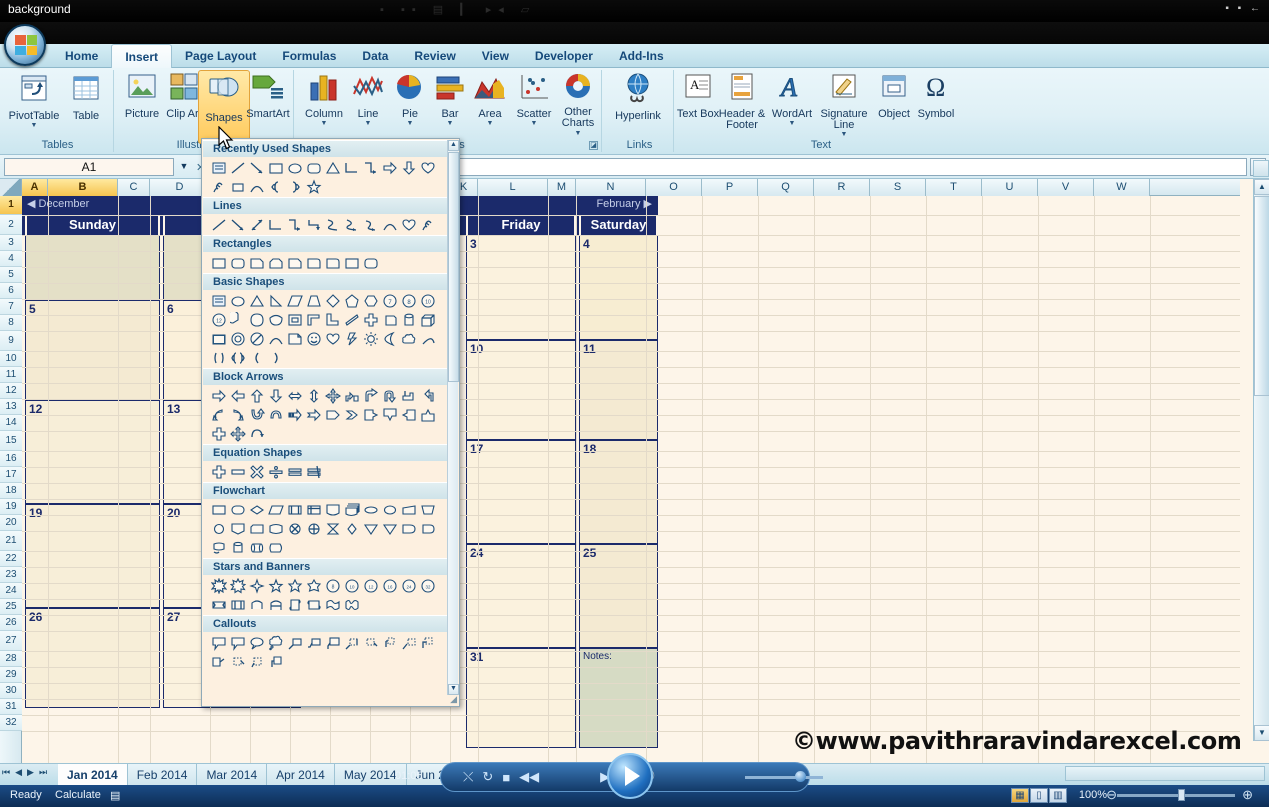 This screenshot has height=807, width=1269. I want to click on row-header-11: 11, so click(11, 375).